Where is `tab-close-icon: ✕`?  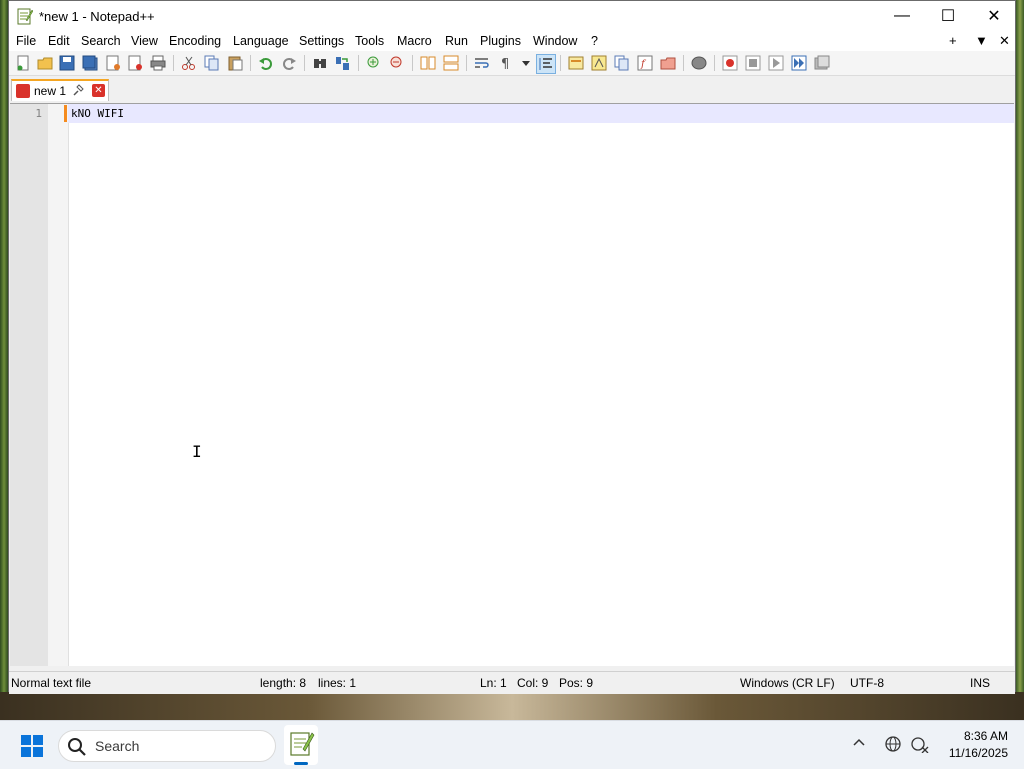
tab-close-icon: ✕ is located at coordinates (98, 90).